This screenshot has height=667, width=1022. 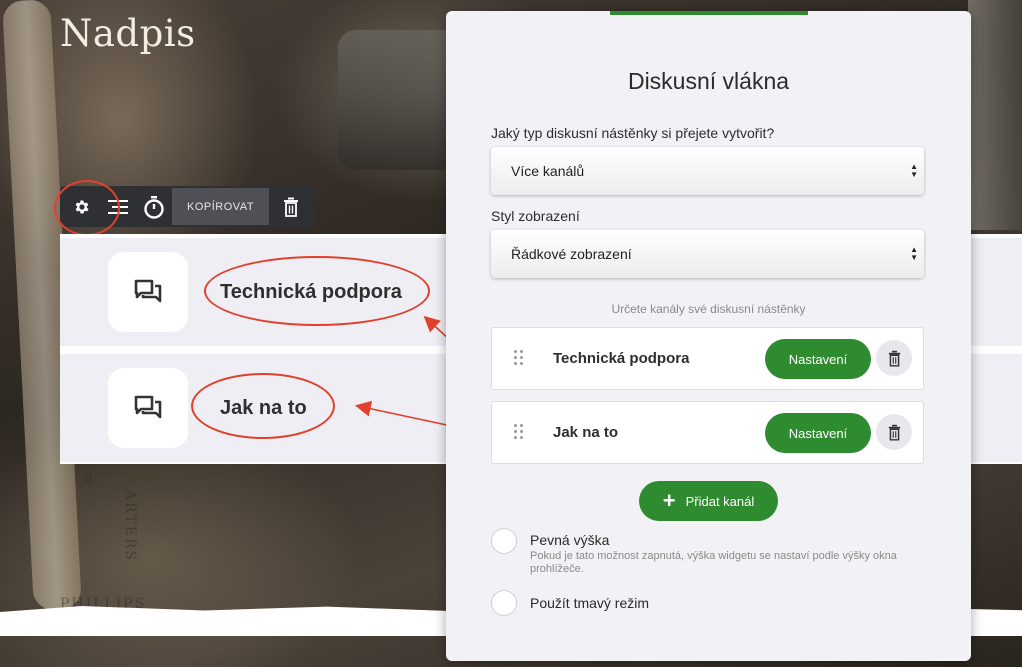 What do you see at coordinates (708, 81) in the screenshot?
I see `panel-title: Diskusní vlákna` at bounding box center [708, 81].